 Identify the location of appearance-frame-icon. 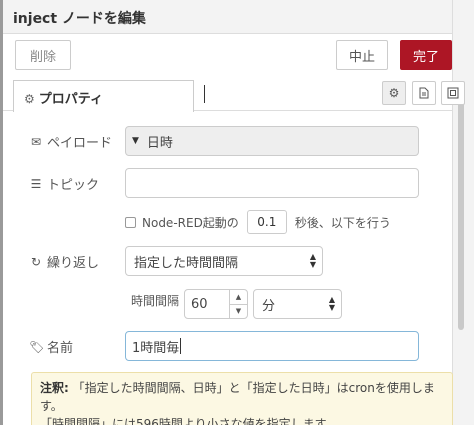
(453, 93).